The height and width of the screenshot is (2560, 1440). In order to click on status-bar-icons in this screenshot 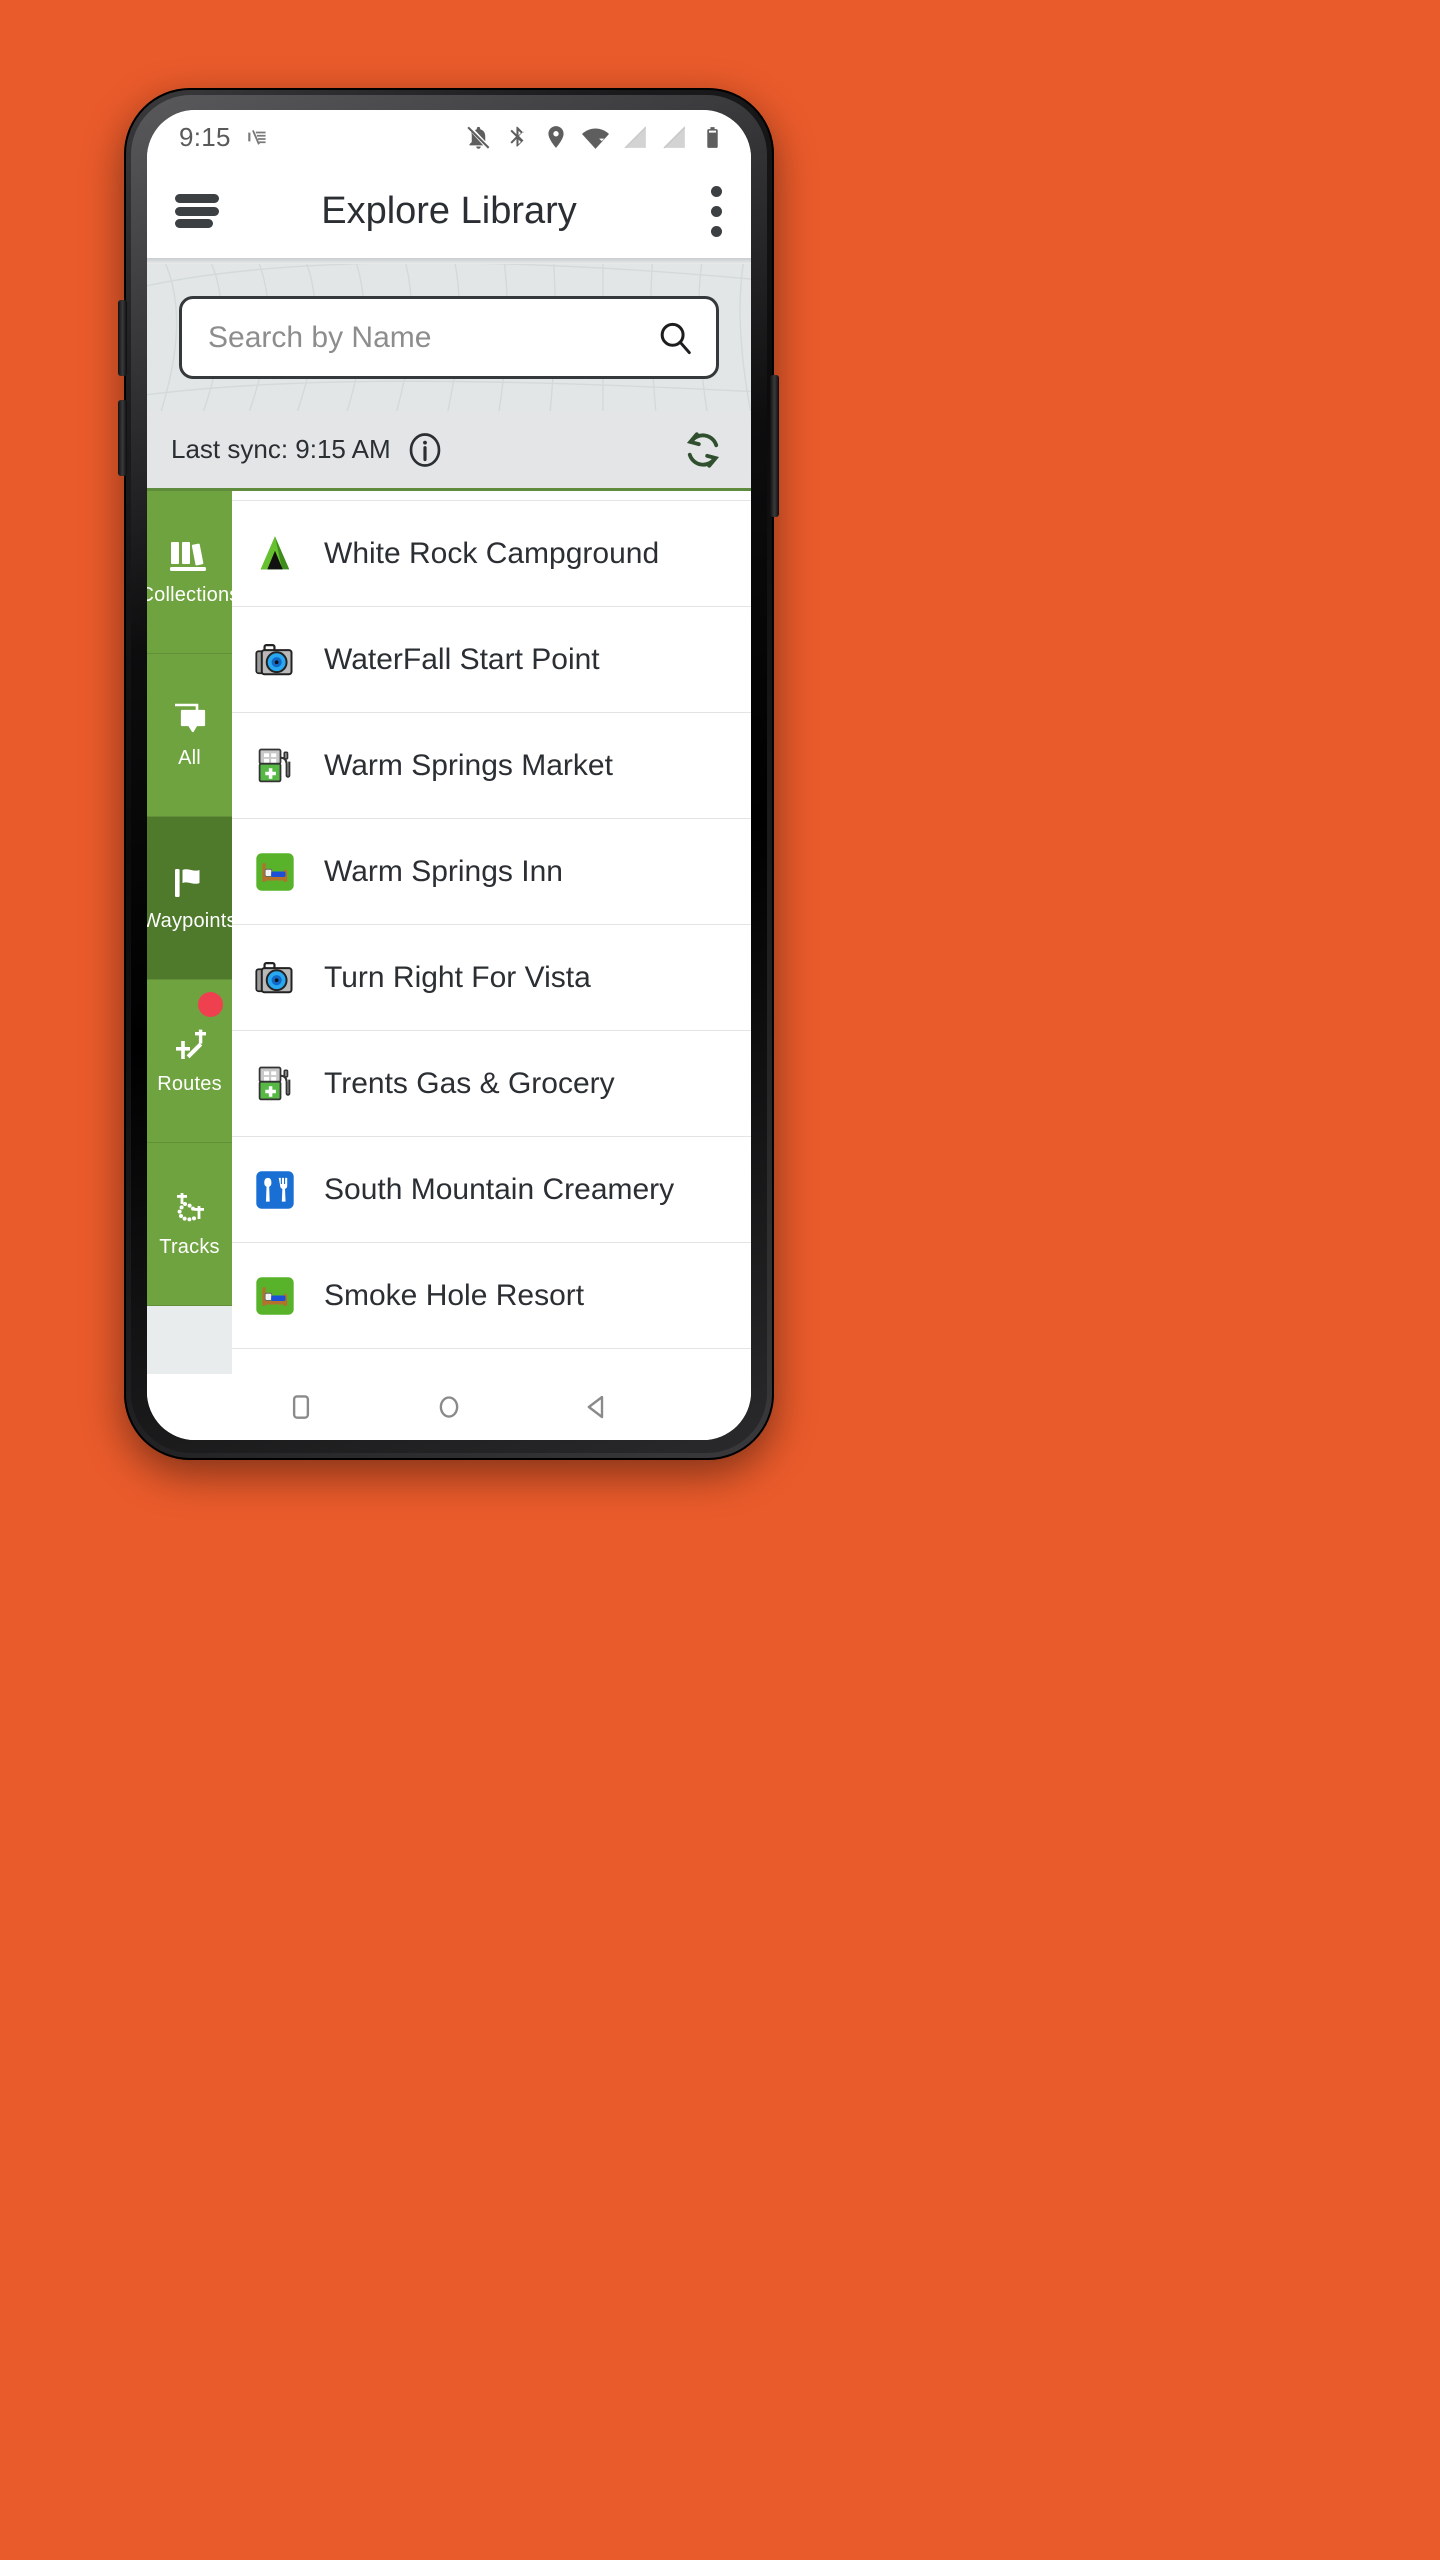, I will do `click(595, 137)`.